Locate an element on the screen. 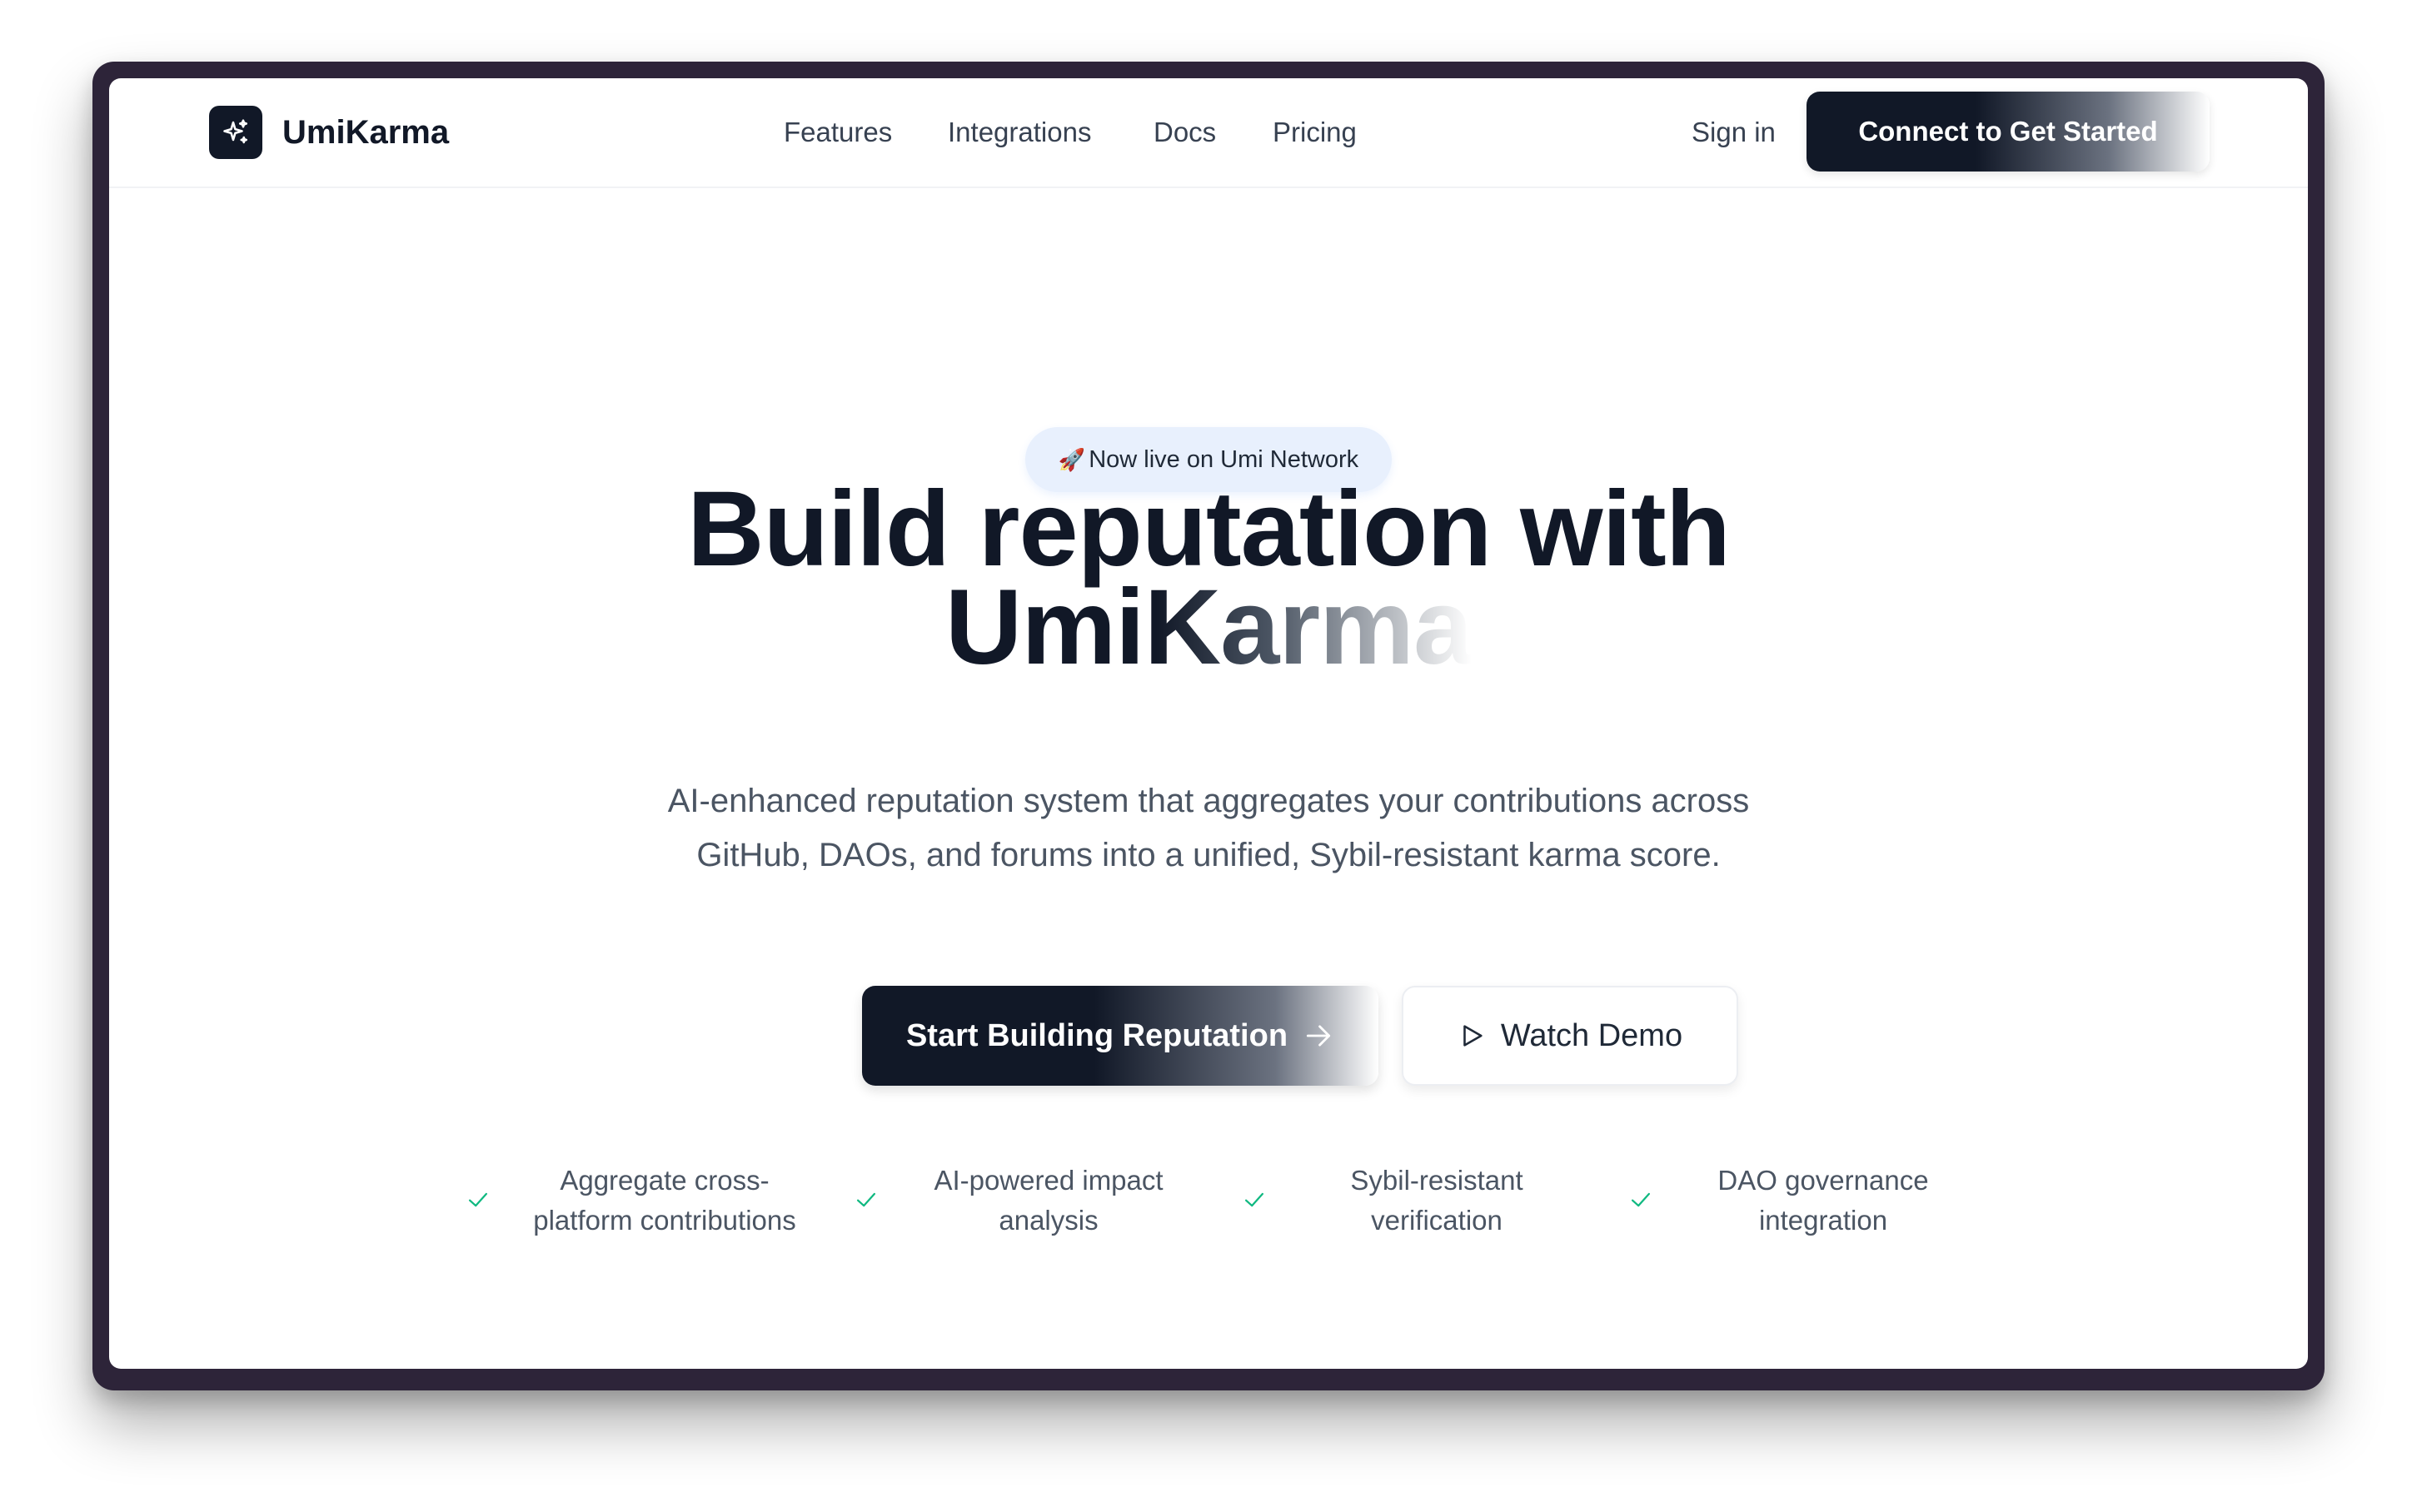 This screenshot has height=1512, width=2417. hero-headline: Build reputation with UmiKarma is located at coordinates (1208, 575).